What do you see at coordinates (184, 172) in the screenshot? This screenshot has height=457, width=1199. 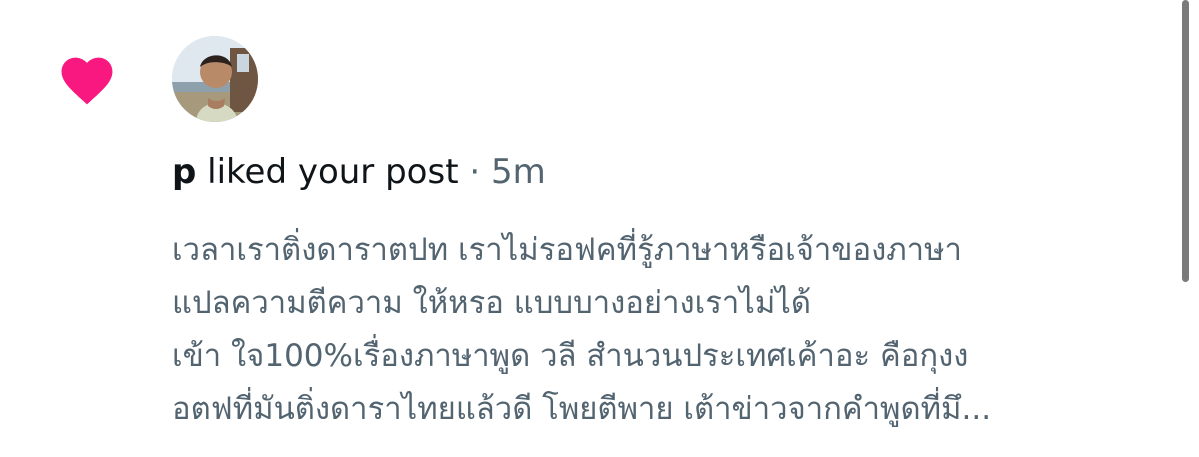 I see `user-name: p` at bounding box center [184, 172].